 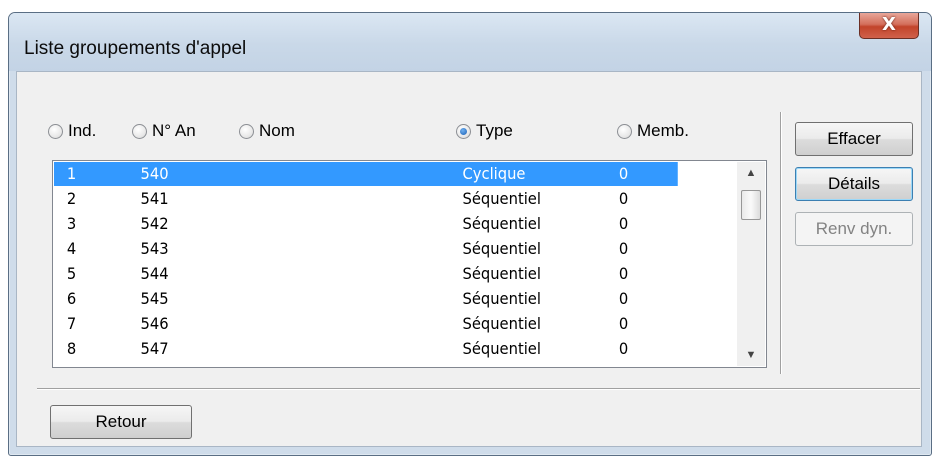 What do you see at coordinates (463, 131) in the screenshot?
I see `radio-circle-checked` at bounding box center [463, 131].